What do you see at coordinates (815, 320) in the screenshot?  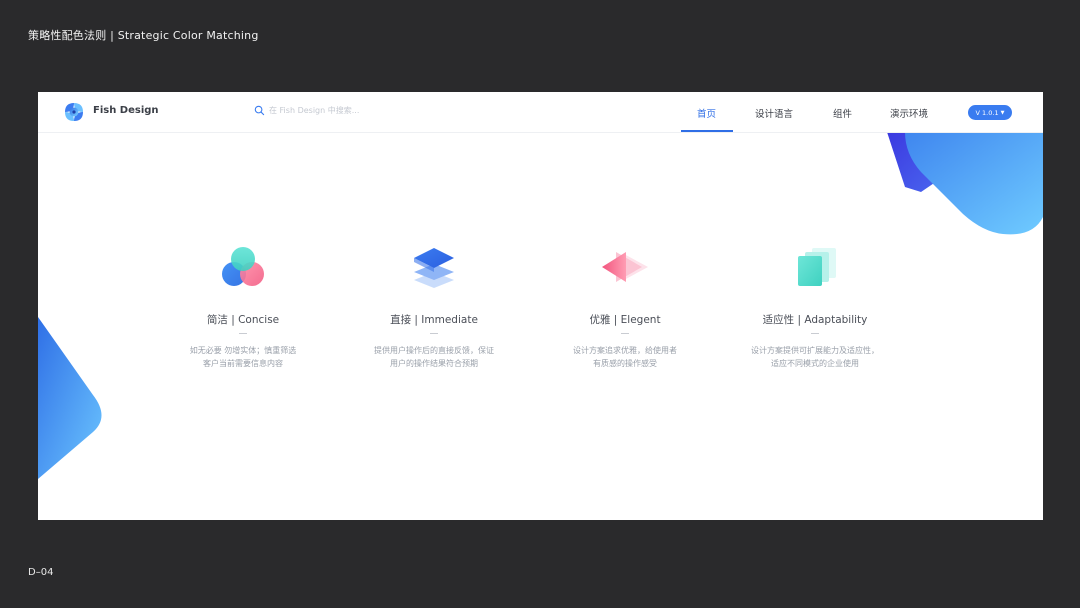 I see `feature-title: 适应性 | Adaptability` at bounding box center [815, 320].